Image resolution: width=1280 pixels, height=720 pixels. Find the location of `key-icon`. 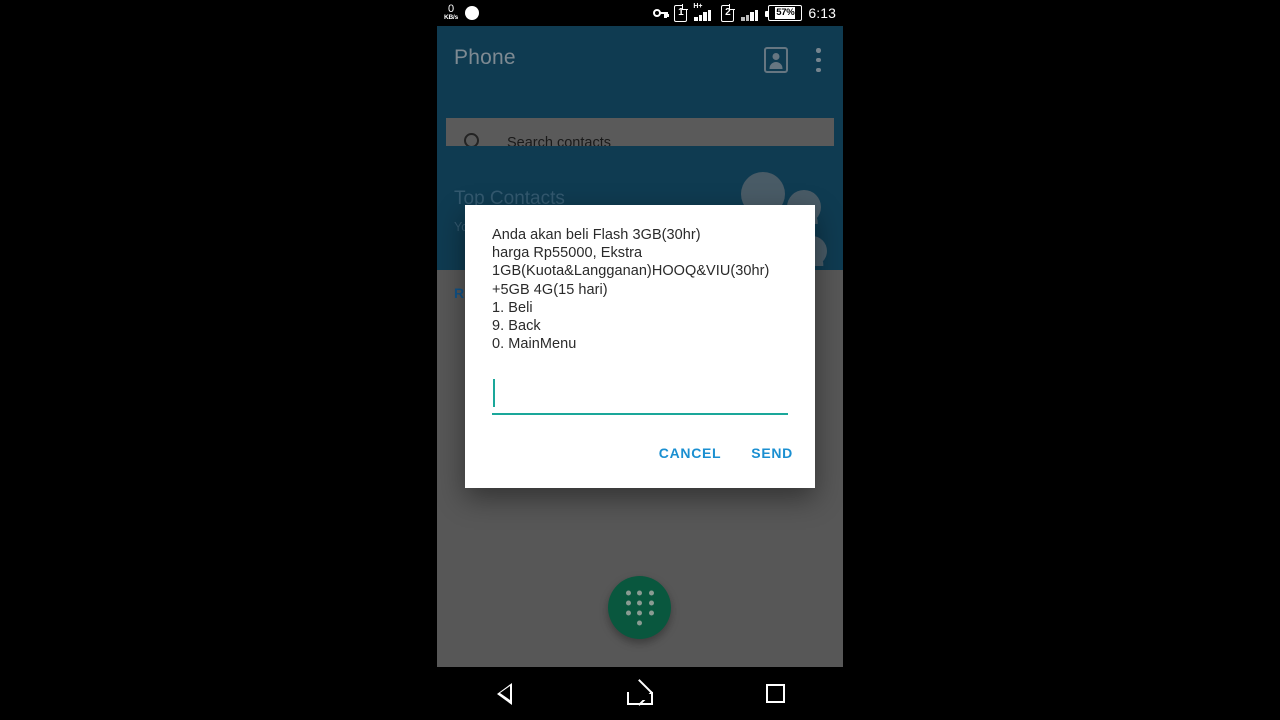

key-icon is located at coordinates (661, 13).